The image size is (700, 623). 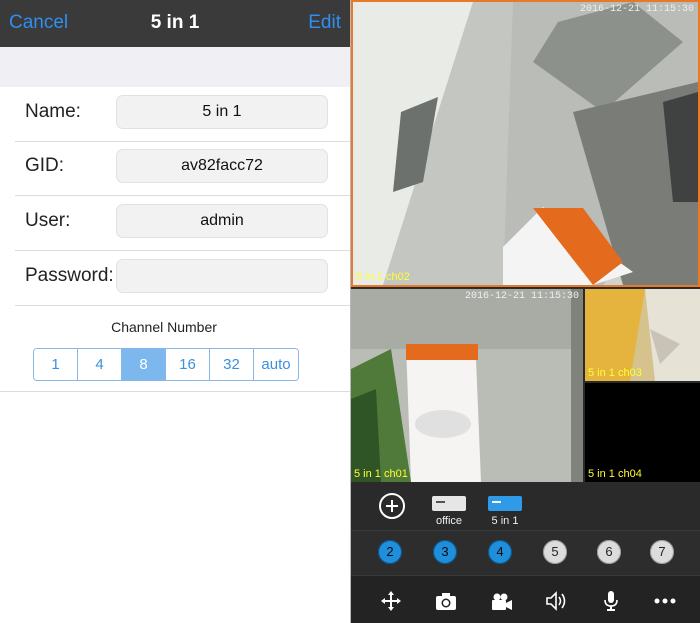 I want to click on device-label: office, so click(x=449, y=521).